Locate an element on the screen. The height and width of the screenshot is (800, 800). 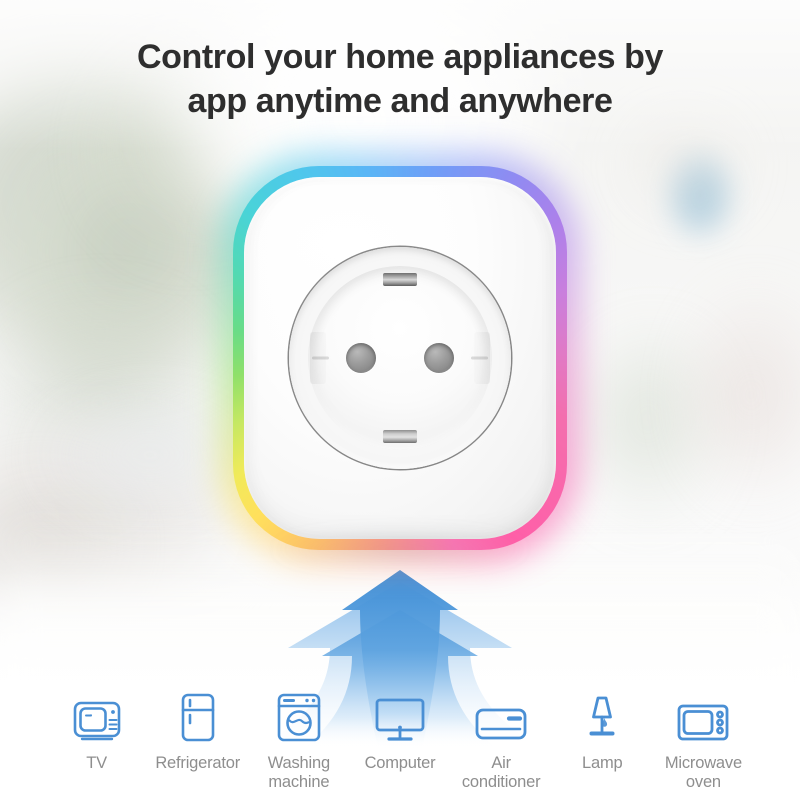
appliance-item-computer: Computer is located at coordinates (399, 731).